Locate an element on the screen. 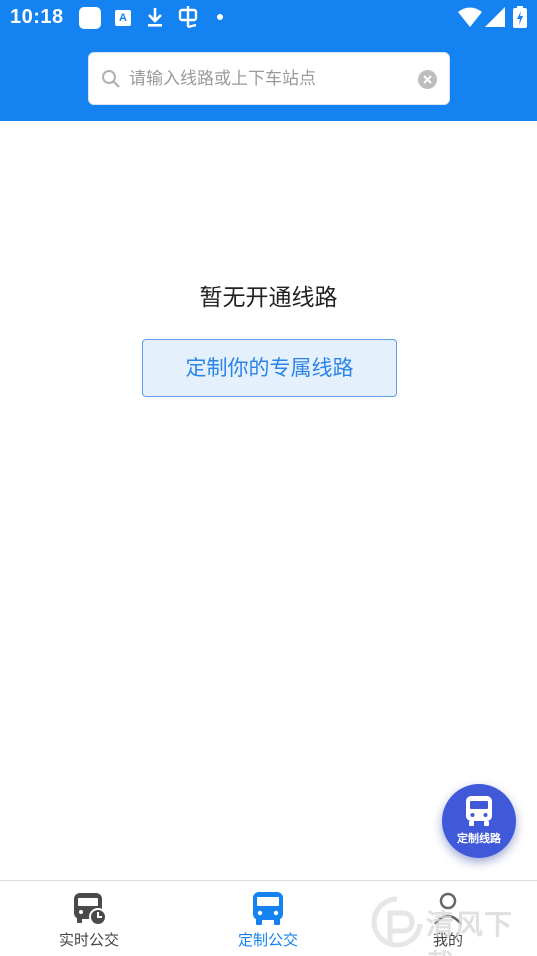 This screenshot has width=537, height=956. fab-label: 定制线路 is located at coordinates (479, 838).